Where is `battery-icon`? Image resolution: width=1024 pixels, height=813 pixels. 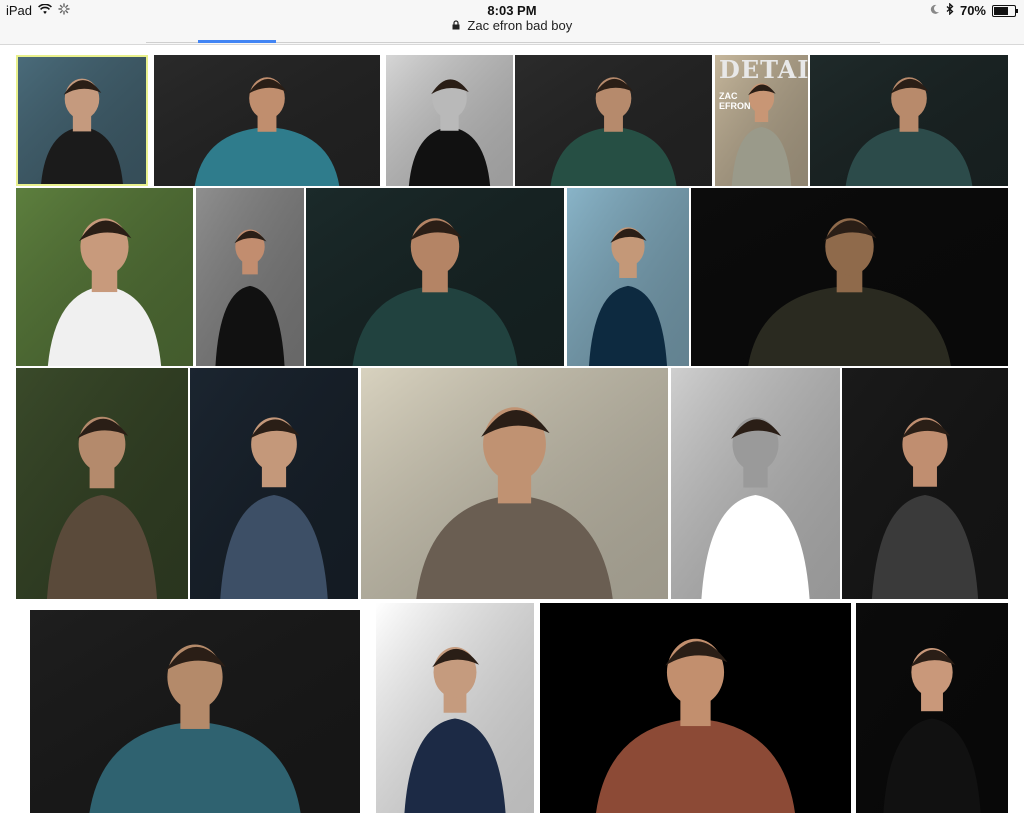
battery-icon is located at coordinates (1005, 10).